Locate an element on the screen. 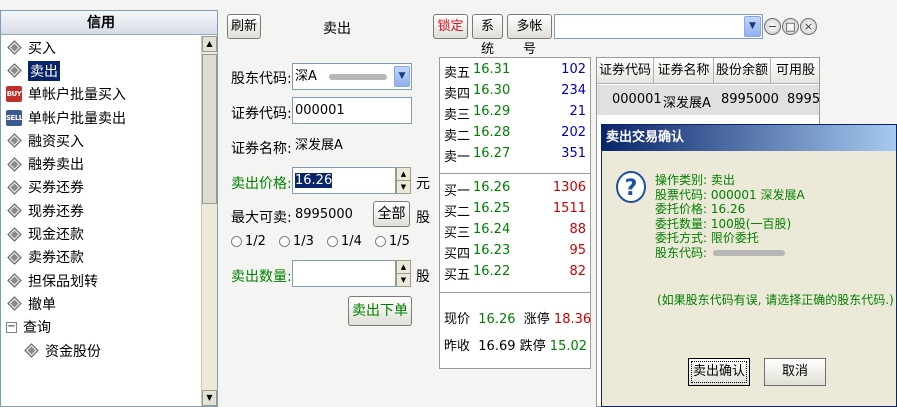  column-header: 可用股 is located at coordinates (795, 71).